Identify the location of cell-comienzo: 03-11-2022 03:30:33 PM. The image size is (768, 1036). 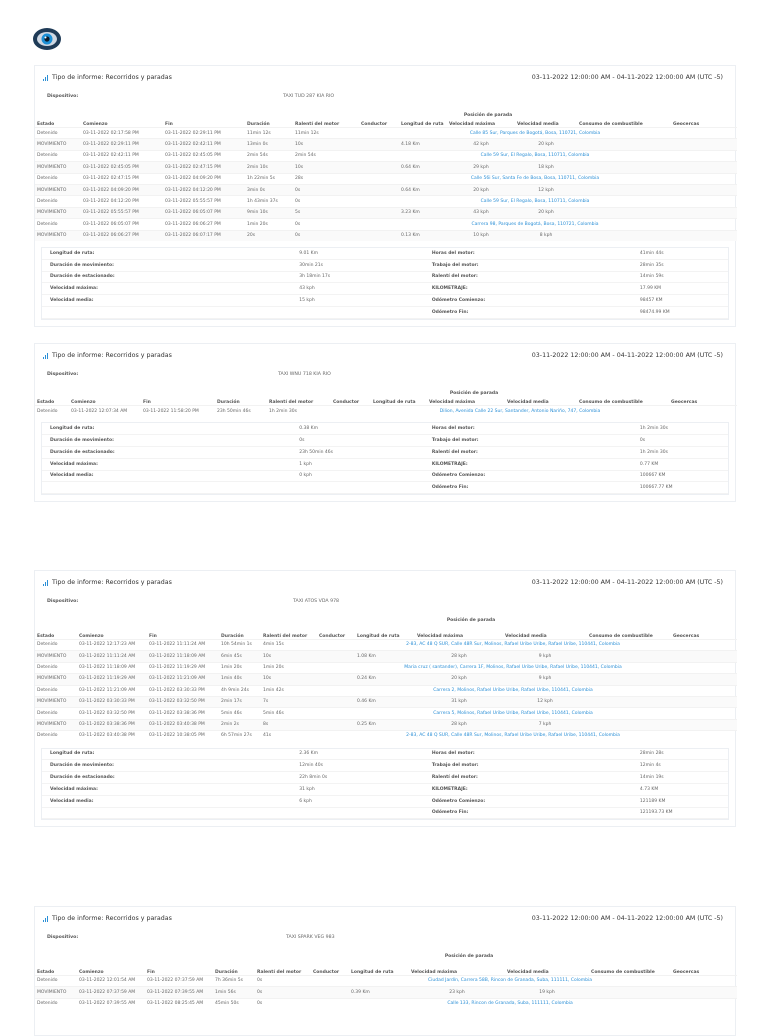
(112, 701).